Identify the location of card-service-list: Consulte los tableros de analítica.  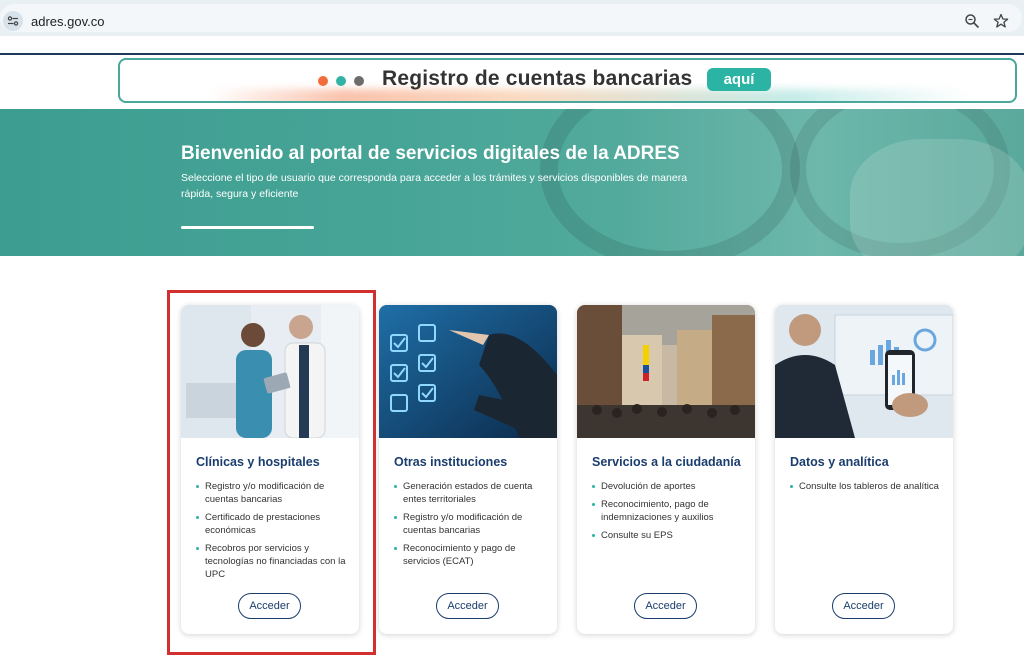
(867, 489).